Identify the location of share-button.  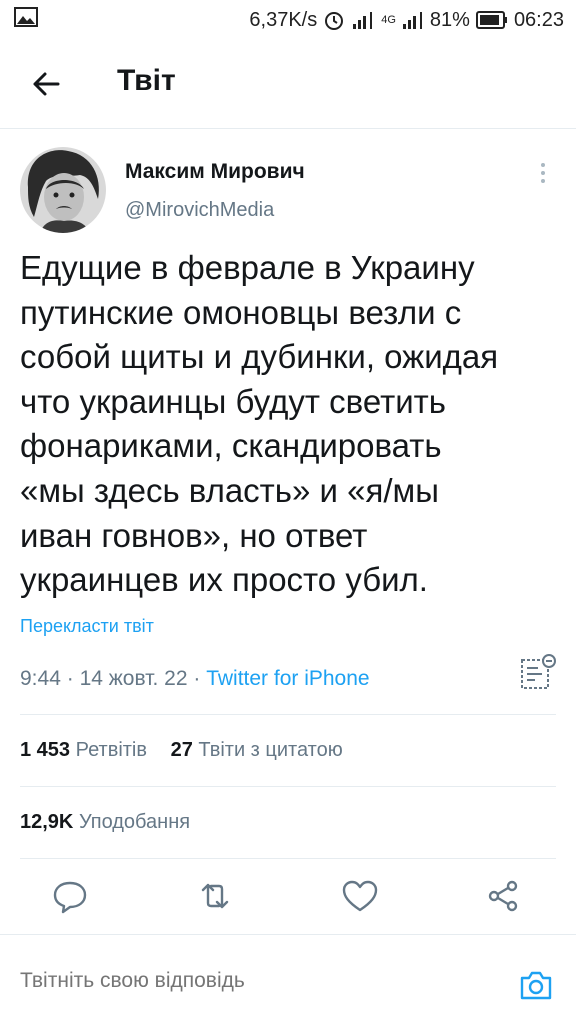
(504, 896).